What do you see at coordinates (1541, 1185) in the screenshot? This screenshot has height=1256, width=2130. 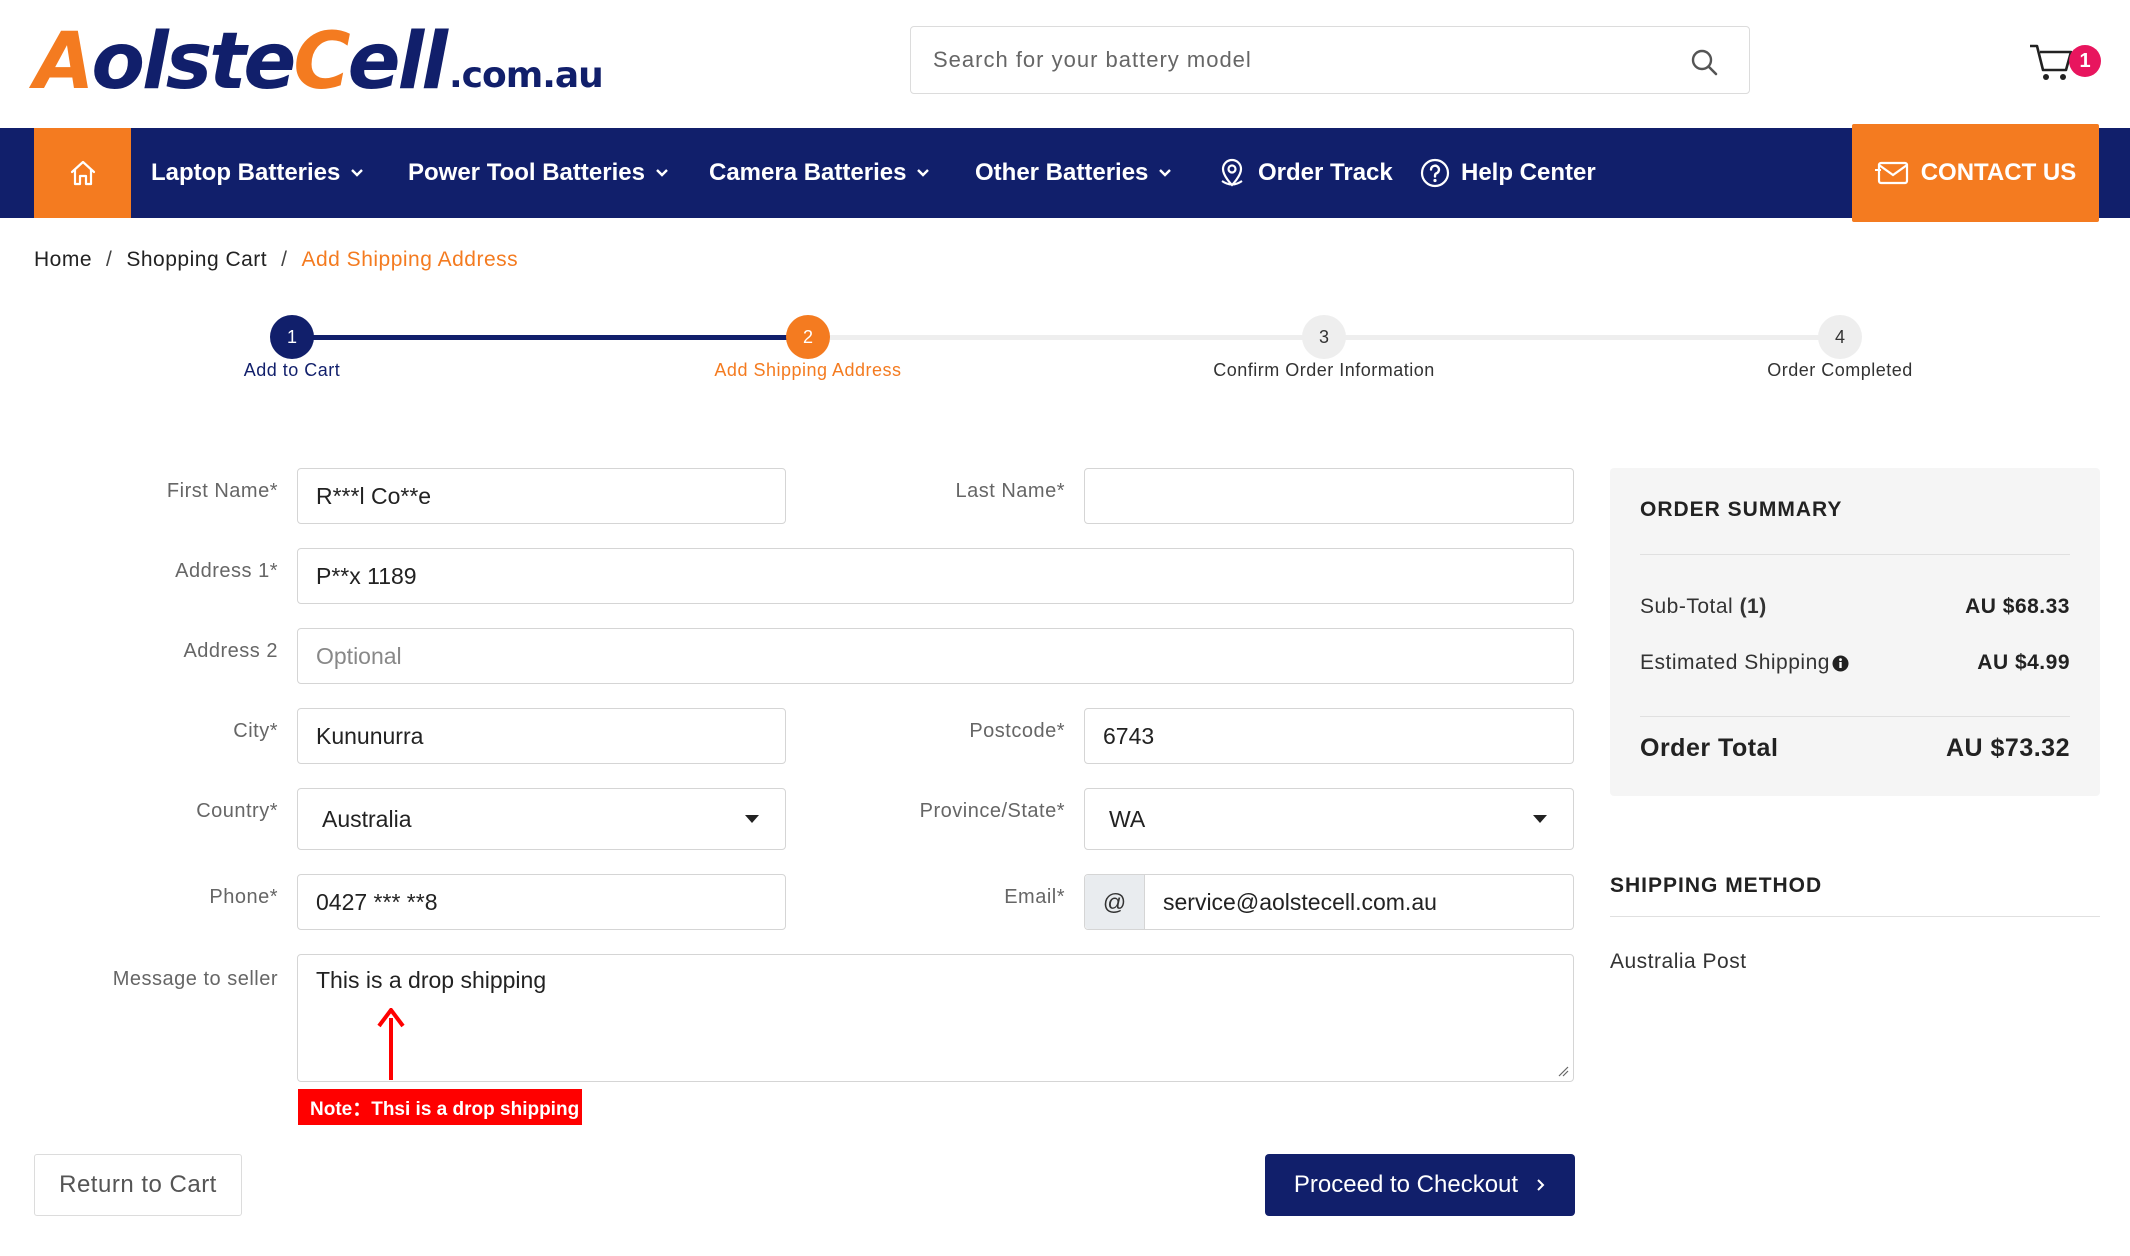 I see `chevron-right-icon` at bounding box center [1541, 1185].